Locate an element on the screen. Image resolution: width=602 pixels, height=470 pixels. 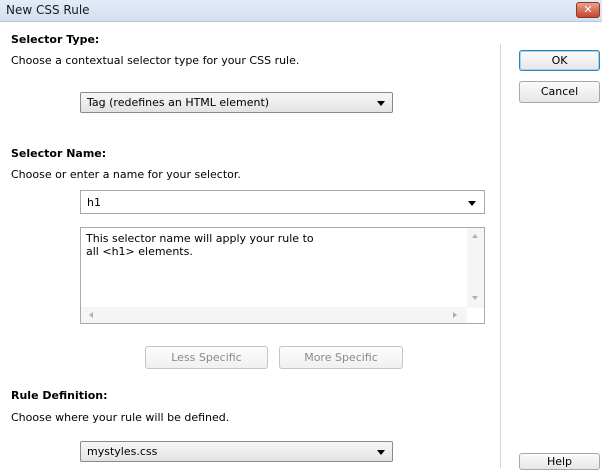
title-bar: New CSS Rule ✕ is located at coordinates (301, 11).